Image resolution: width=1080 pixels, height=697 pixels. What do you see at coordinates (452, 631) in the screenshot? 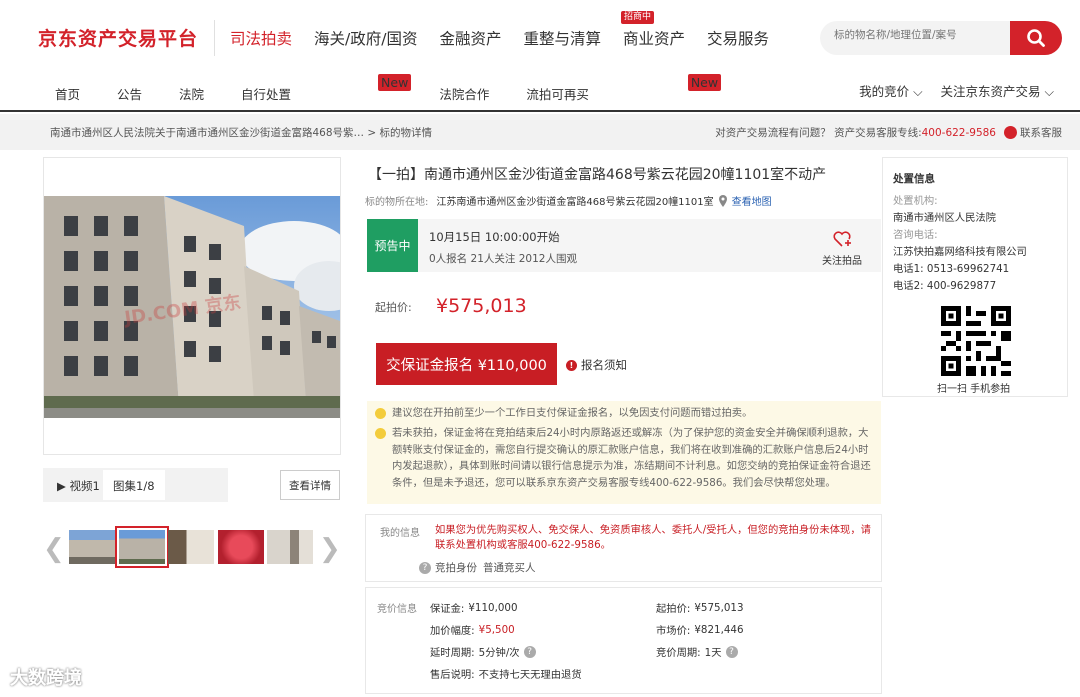
I see `increment-key: 加价幅度:` at bounding box center [452, 631].